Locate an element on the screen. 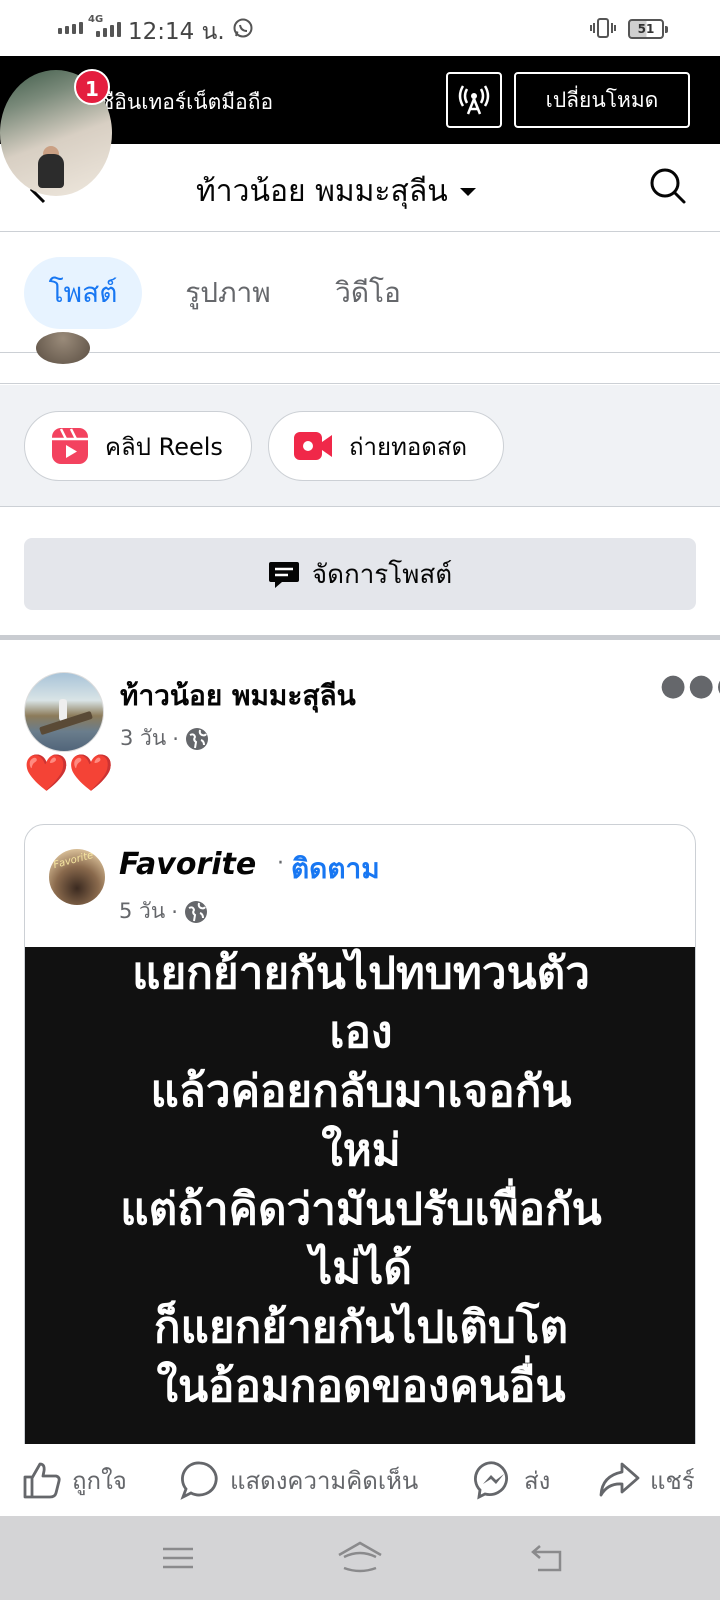 This screenshot has width=720, height=1600. banner-text: ชือินเทอร์เน็ตมือถือ is located at coordinates (187, 102).